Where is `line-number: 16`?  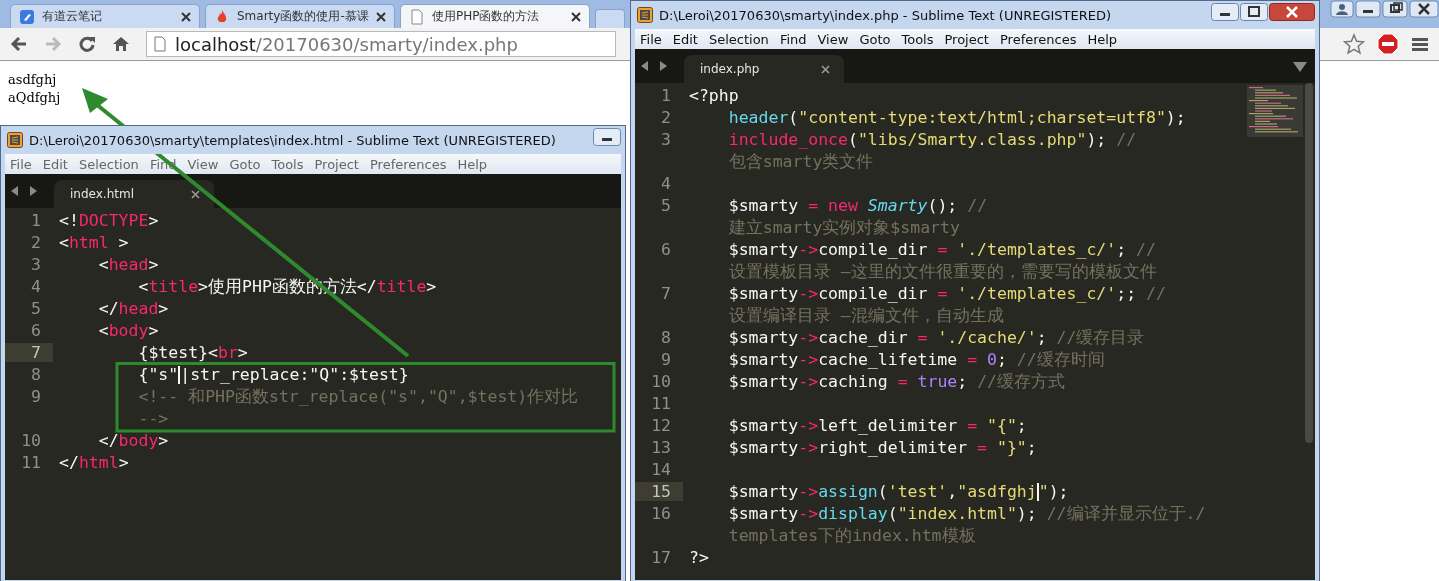 line-number: 16 is located at coordinates (661, 514).